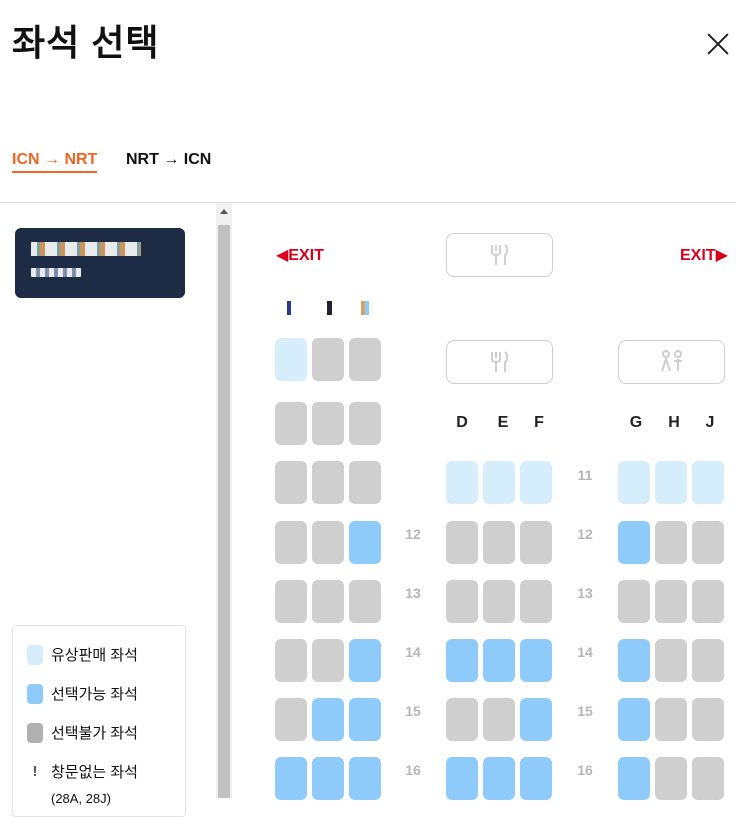 This screenshot has height=817, width=736. Describe the element at coordinates (224, 511) in the screenshot. I see `scrollbar-thumb` at that location.